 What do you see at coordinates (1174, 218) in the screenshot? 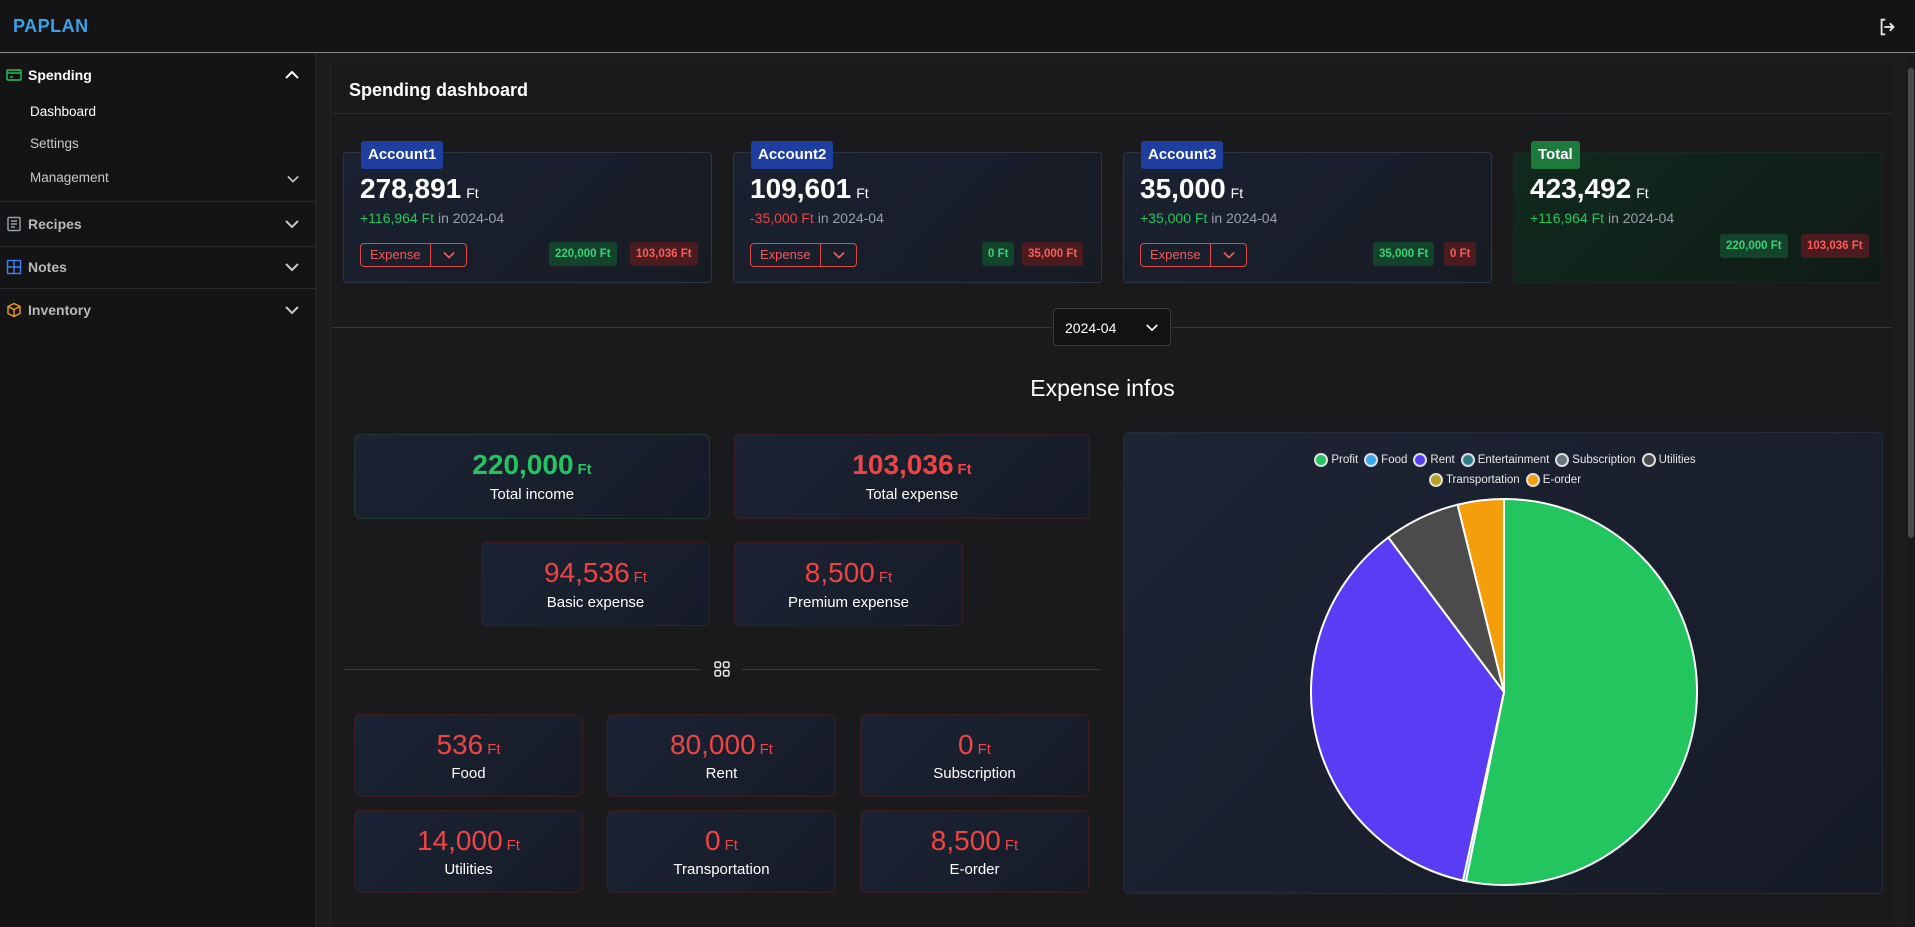
I see `change-value: +35,000 Ft` at bounding box center [1174, 218].